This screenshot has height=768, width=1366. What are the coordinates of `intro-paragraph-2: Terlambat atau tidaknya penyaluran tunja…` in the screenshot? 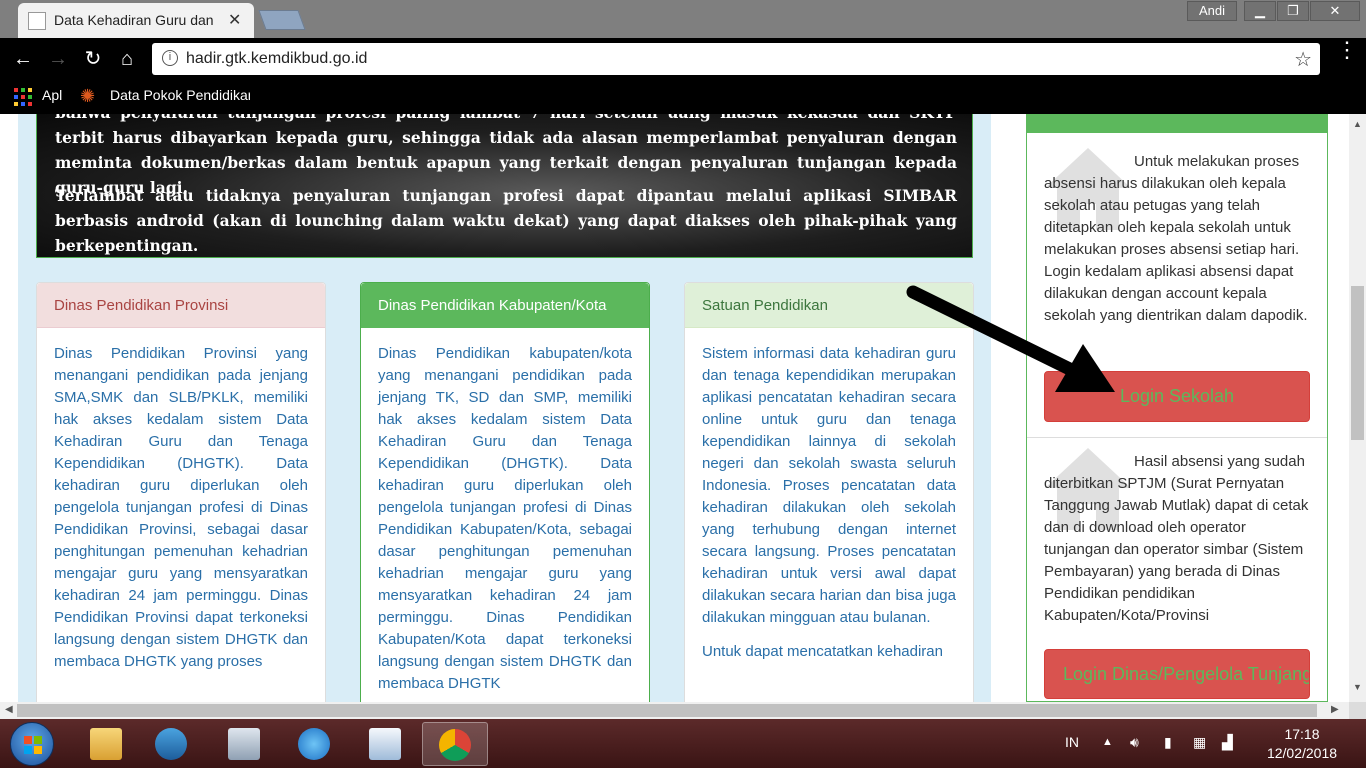 It's located at (506, 220).